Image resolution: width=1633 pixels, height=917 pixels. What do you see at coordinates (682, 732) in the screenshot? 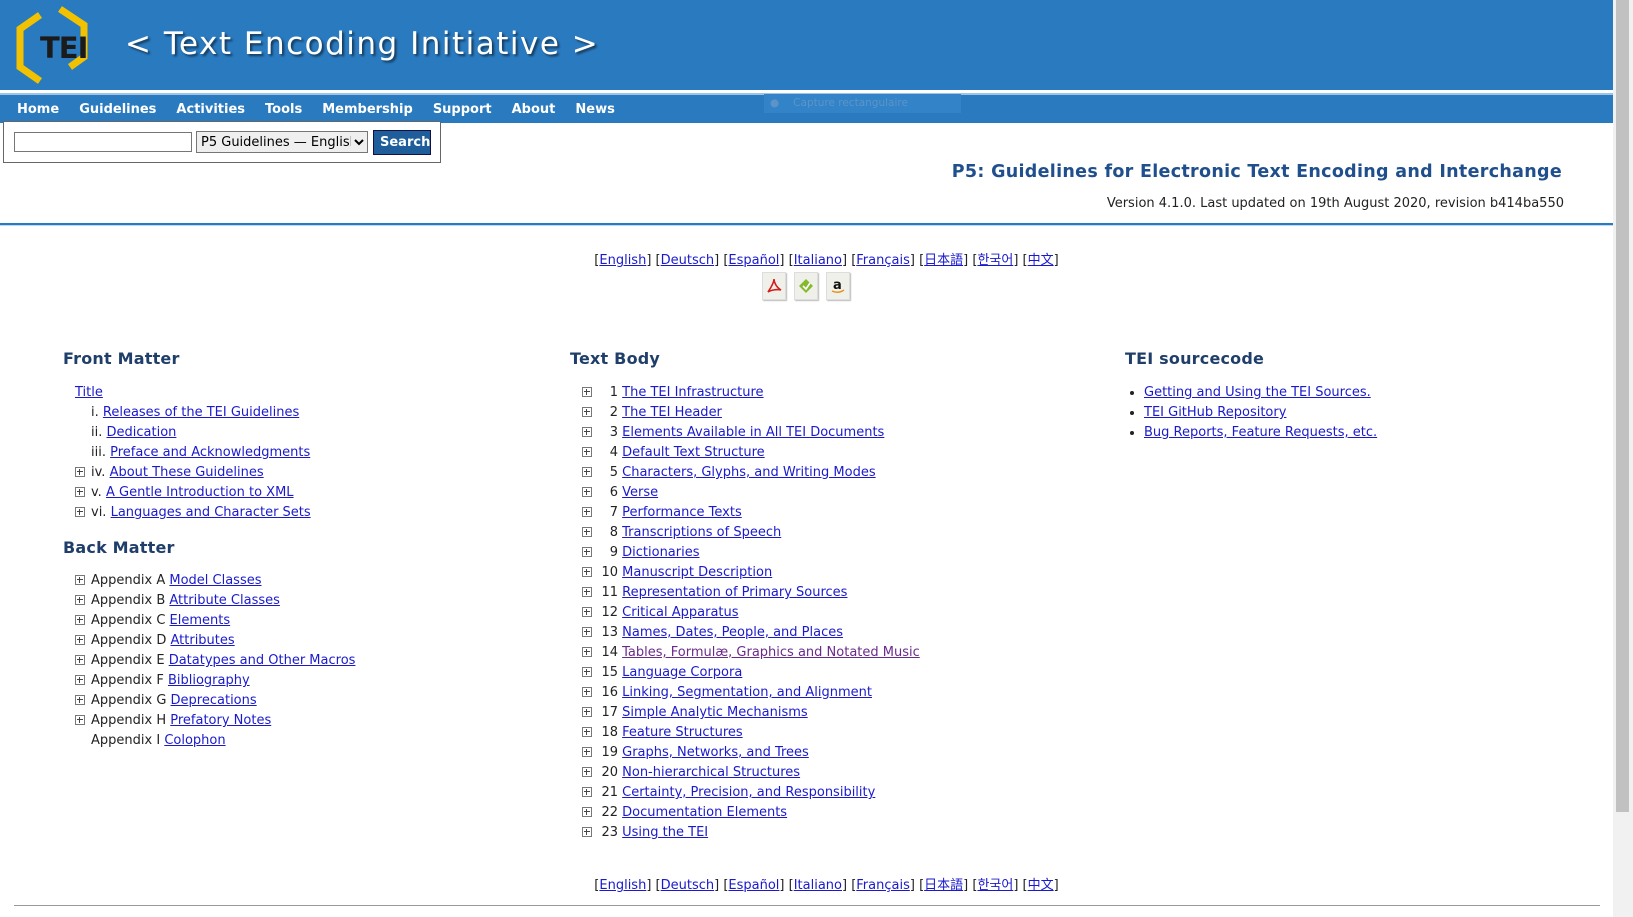
I see `toc-link-feature-structures: Feature Structures` at bounding box center [682, 732].